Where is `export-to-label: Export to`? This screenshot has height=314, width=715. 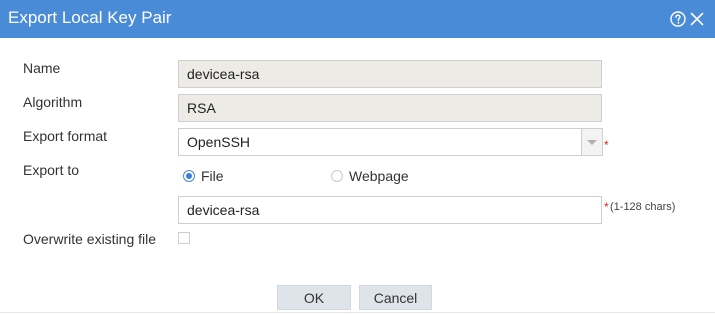 export-to-label: Export to is located at coordinates (51, 170).